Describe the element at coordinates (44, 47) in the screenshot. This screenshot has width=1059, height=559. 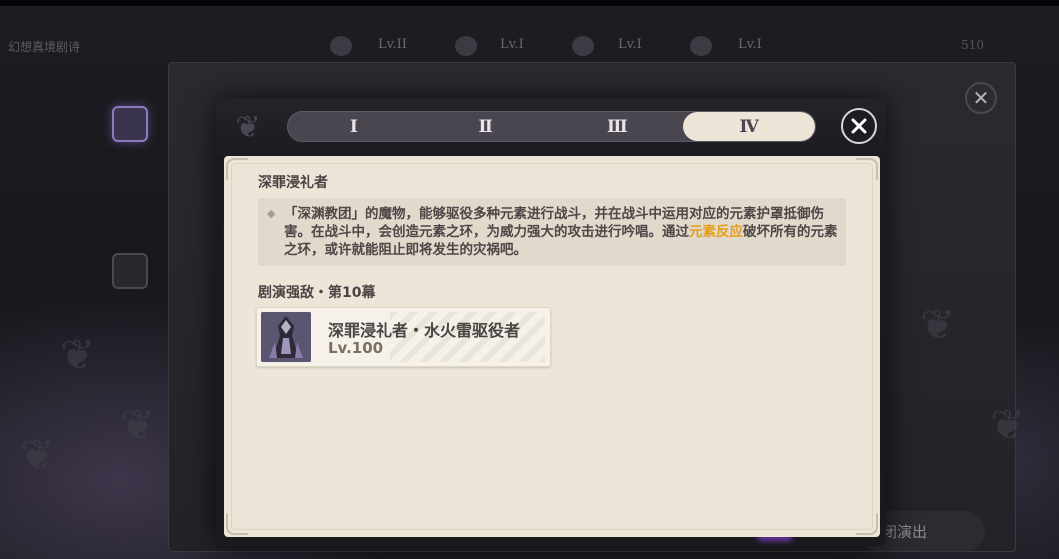
I see `background-title: 幻想真境剧诗` at that location.